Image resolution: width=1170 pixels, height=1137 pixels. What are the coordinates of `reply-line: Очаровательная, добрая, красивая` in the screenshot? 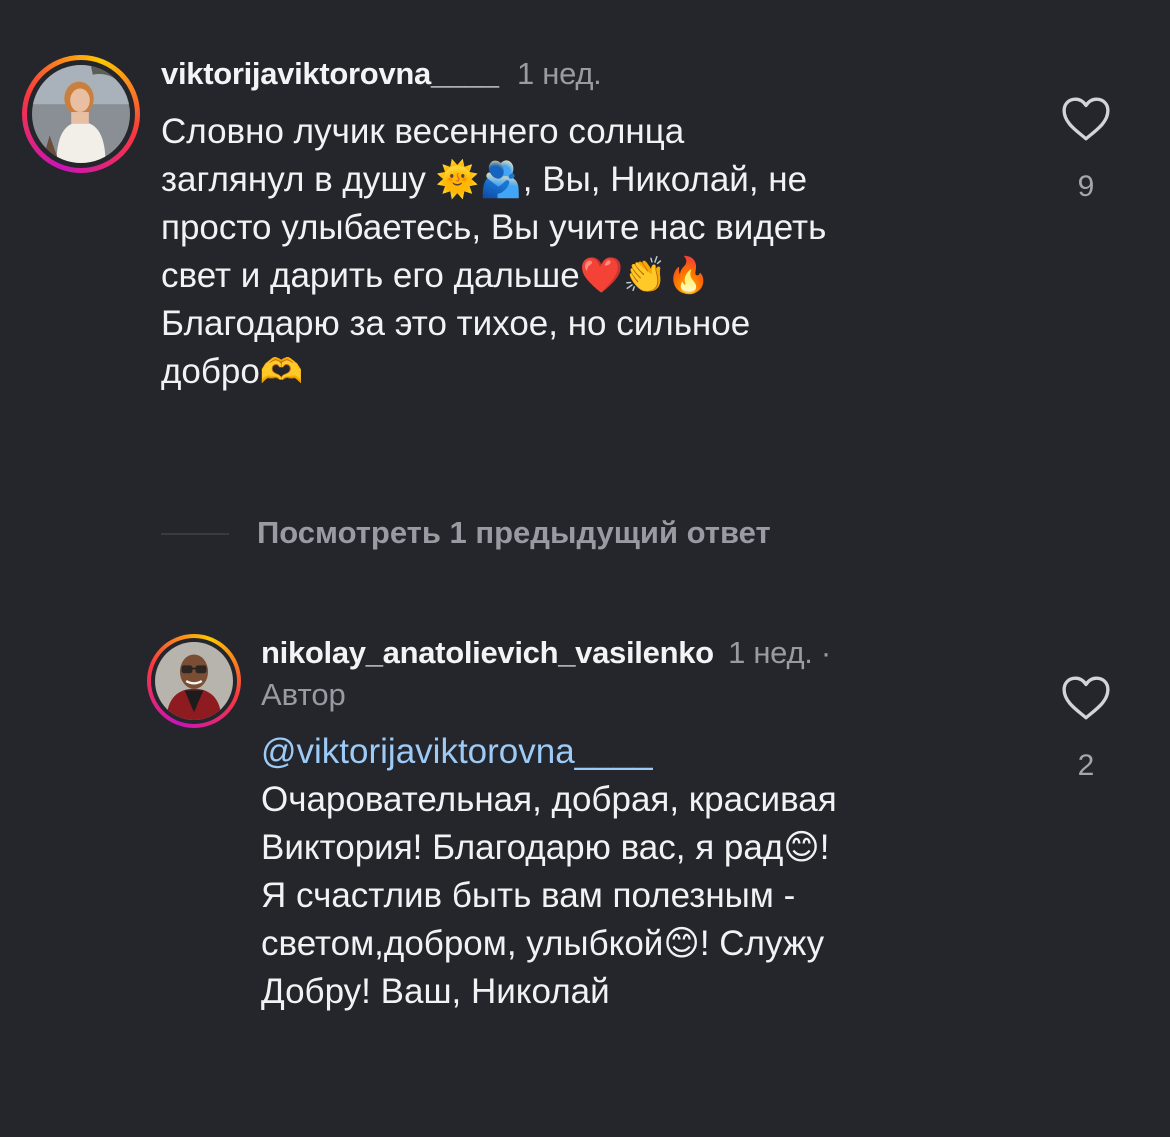 It's located at (549, 799).